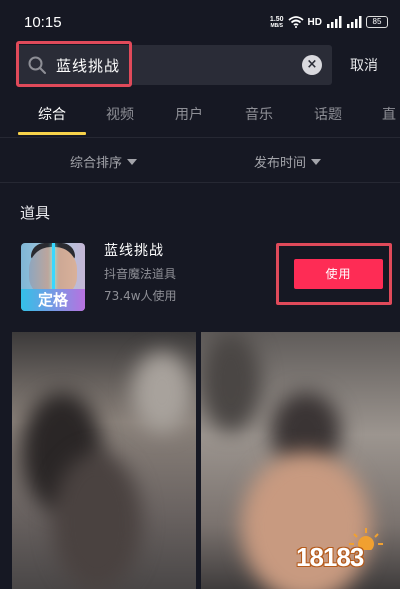 This screenshot has width=400, height=589. I want to click on network-speed: 1.50 MB/S, so click(277, 22).